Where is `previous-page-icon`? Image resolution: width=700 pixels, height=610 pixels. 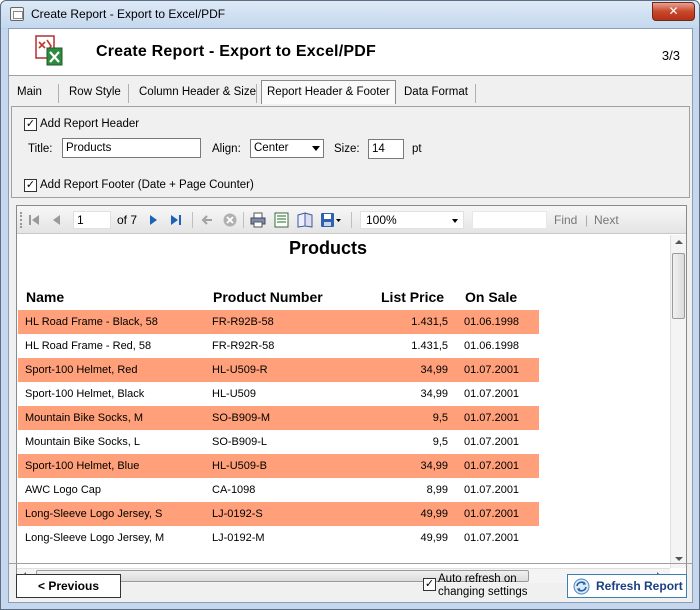 previous-page-icon is located at coordinates (56, 220).